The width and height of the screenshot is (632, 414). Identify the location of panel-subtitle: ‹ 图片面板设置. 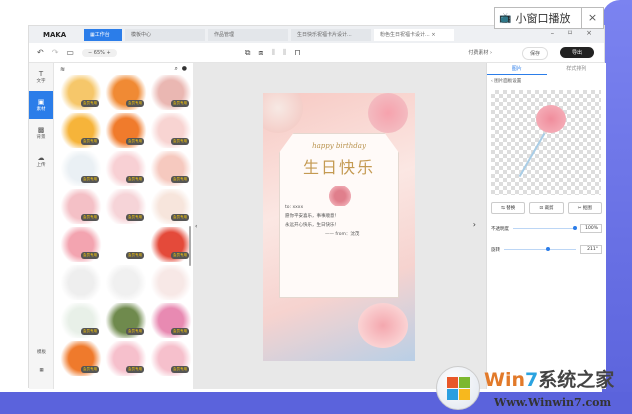
(546, 81).